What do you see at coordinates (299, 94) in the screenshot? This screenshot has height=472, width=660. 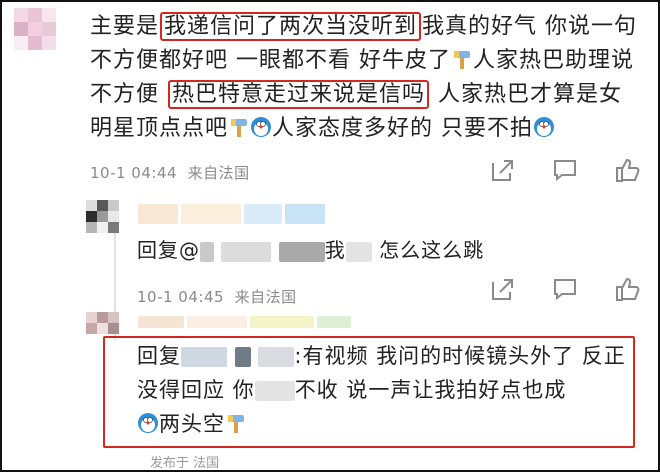 I see `highlighted-text: 热巴特意走过来说是信吗` at bounding box center [299, 94].